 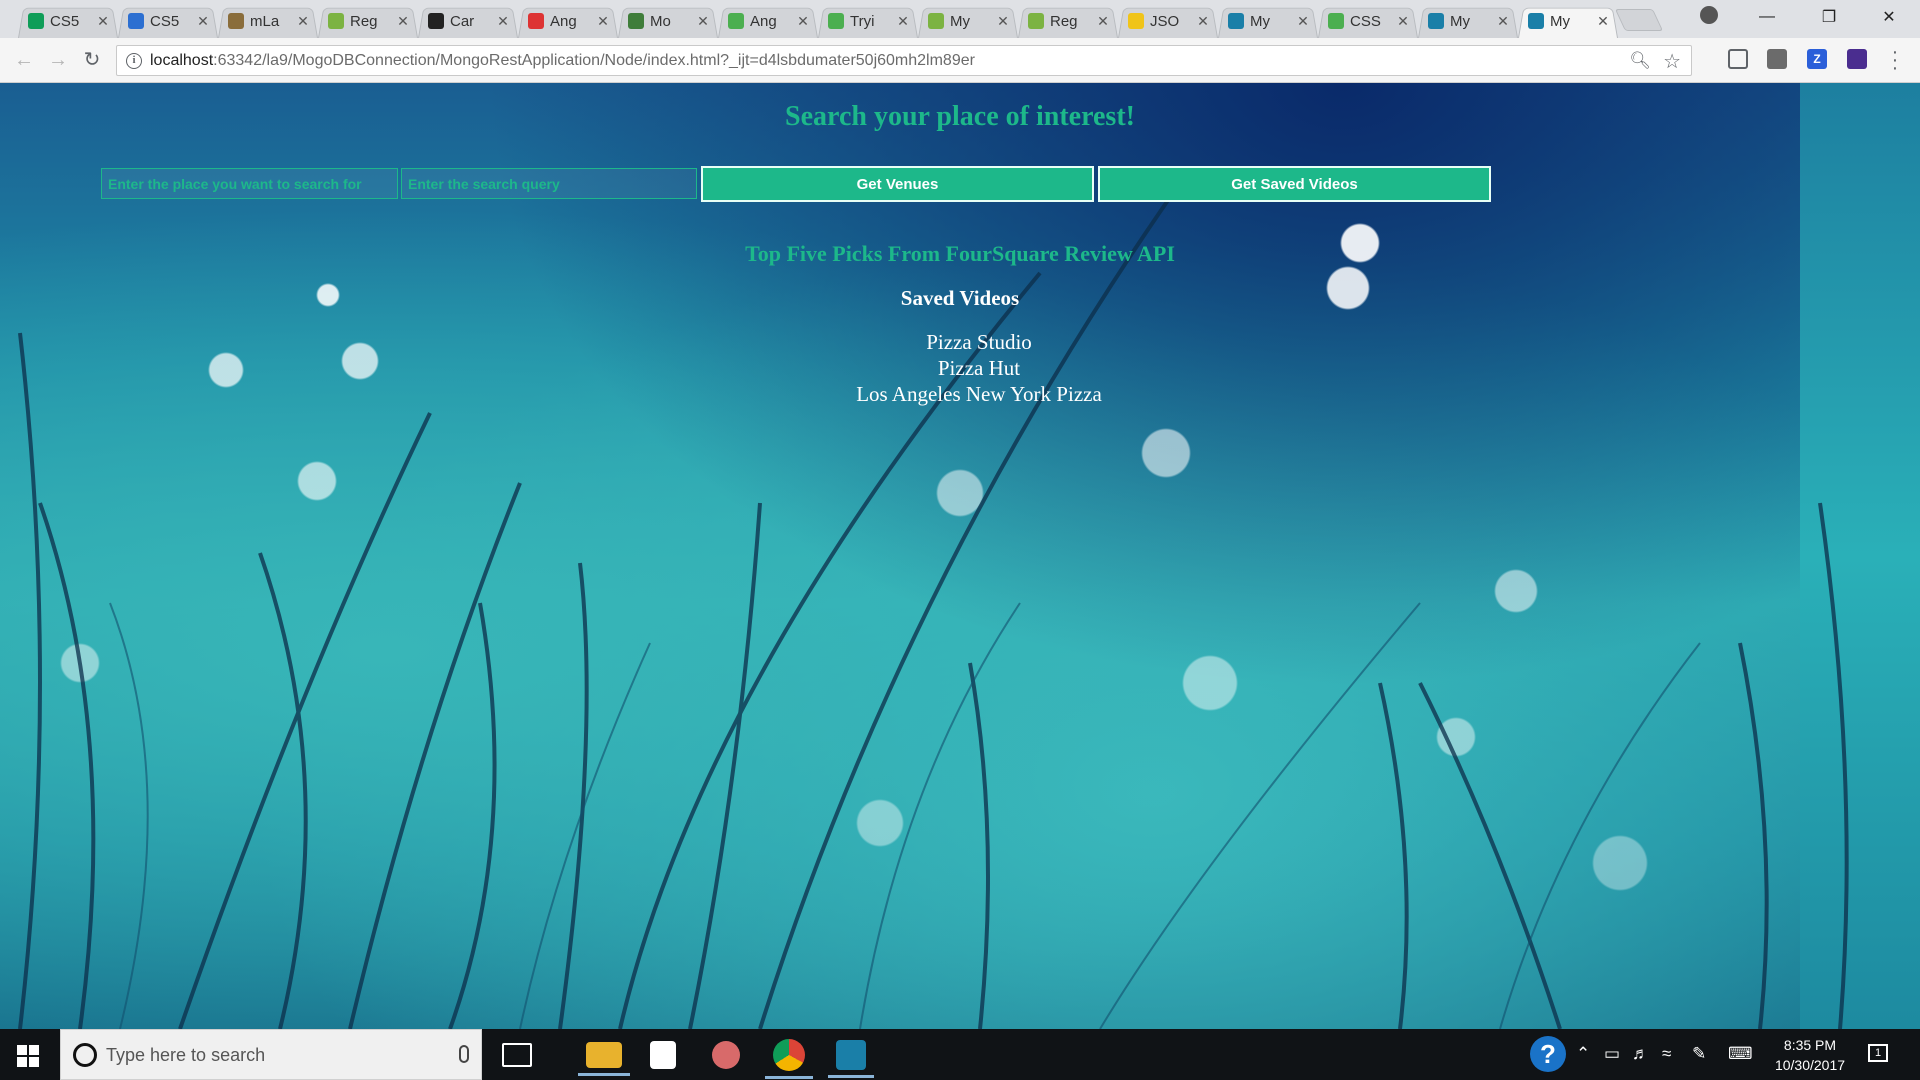 I want to click on tab-label: Tryi, so click(x=862, y=21).